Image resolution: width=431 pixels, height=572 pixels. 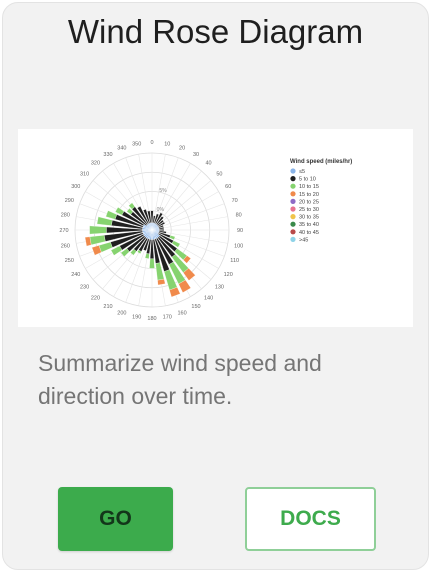 What do you see at coordinates (136, 318) in the screenshot?
I see `angle-label: 190` at bounding box center [136, 318].